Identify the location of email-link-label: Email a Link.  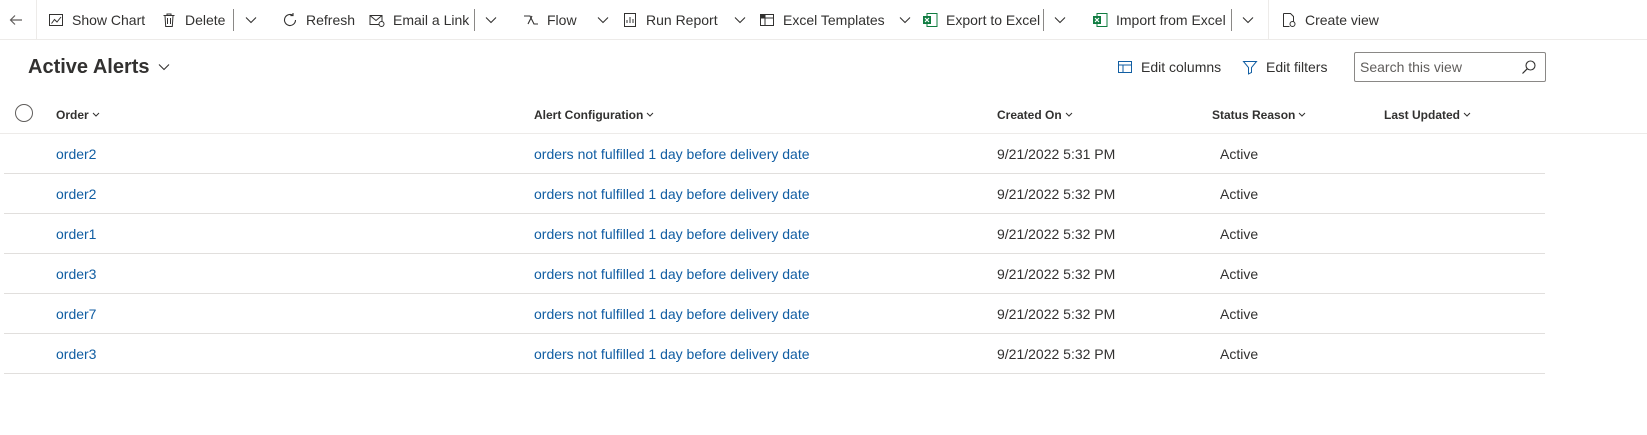
(431, 20).